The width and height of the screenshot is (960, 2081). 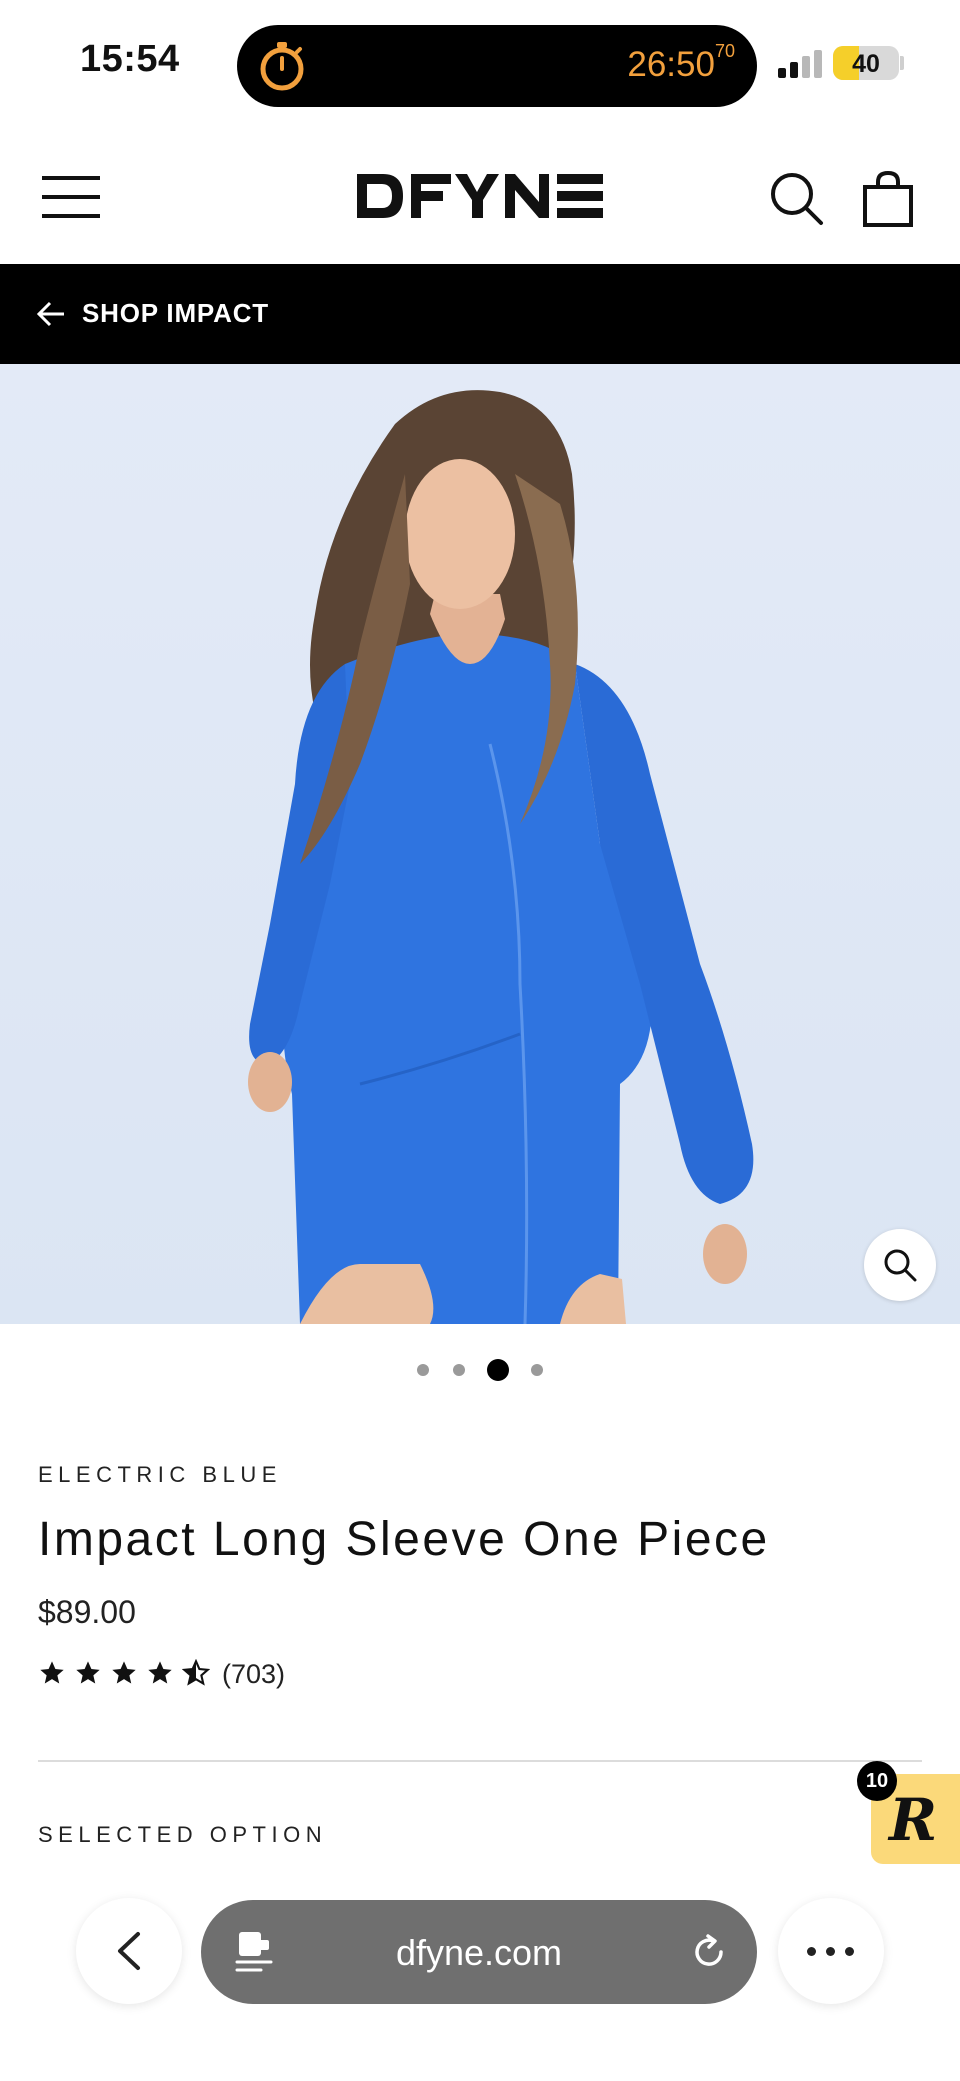 What do you see at coordinates (404, 1539) in the screenshot?
I see `product-title: Impact Long Sleeve One Piece` at bounding box center [404, 1539].